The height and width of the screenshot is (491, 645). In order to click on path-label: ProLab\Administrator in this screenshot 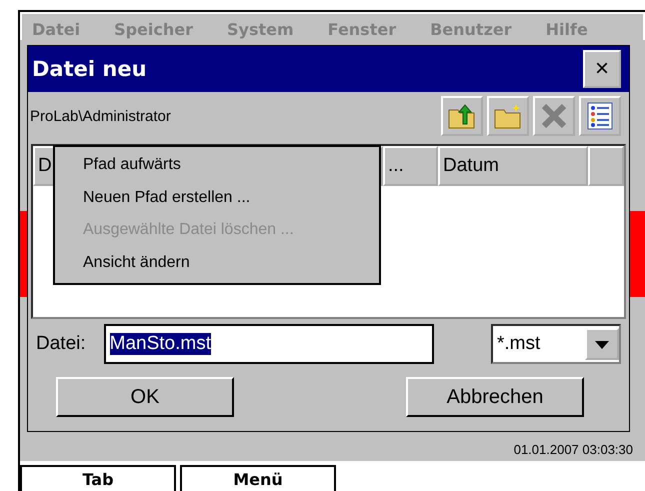, I will do `click(100, 116)`.